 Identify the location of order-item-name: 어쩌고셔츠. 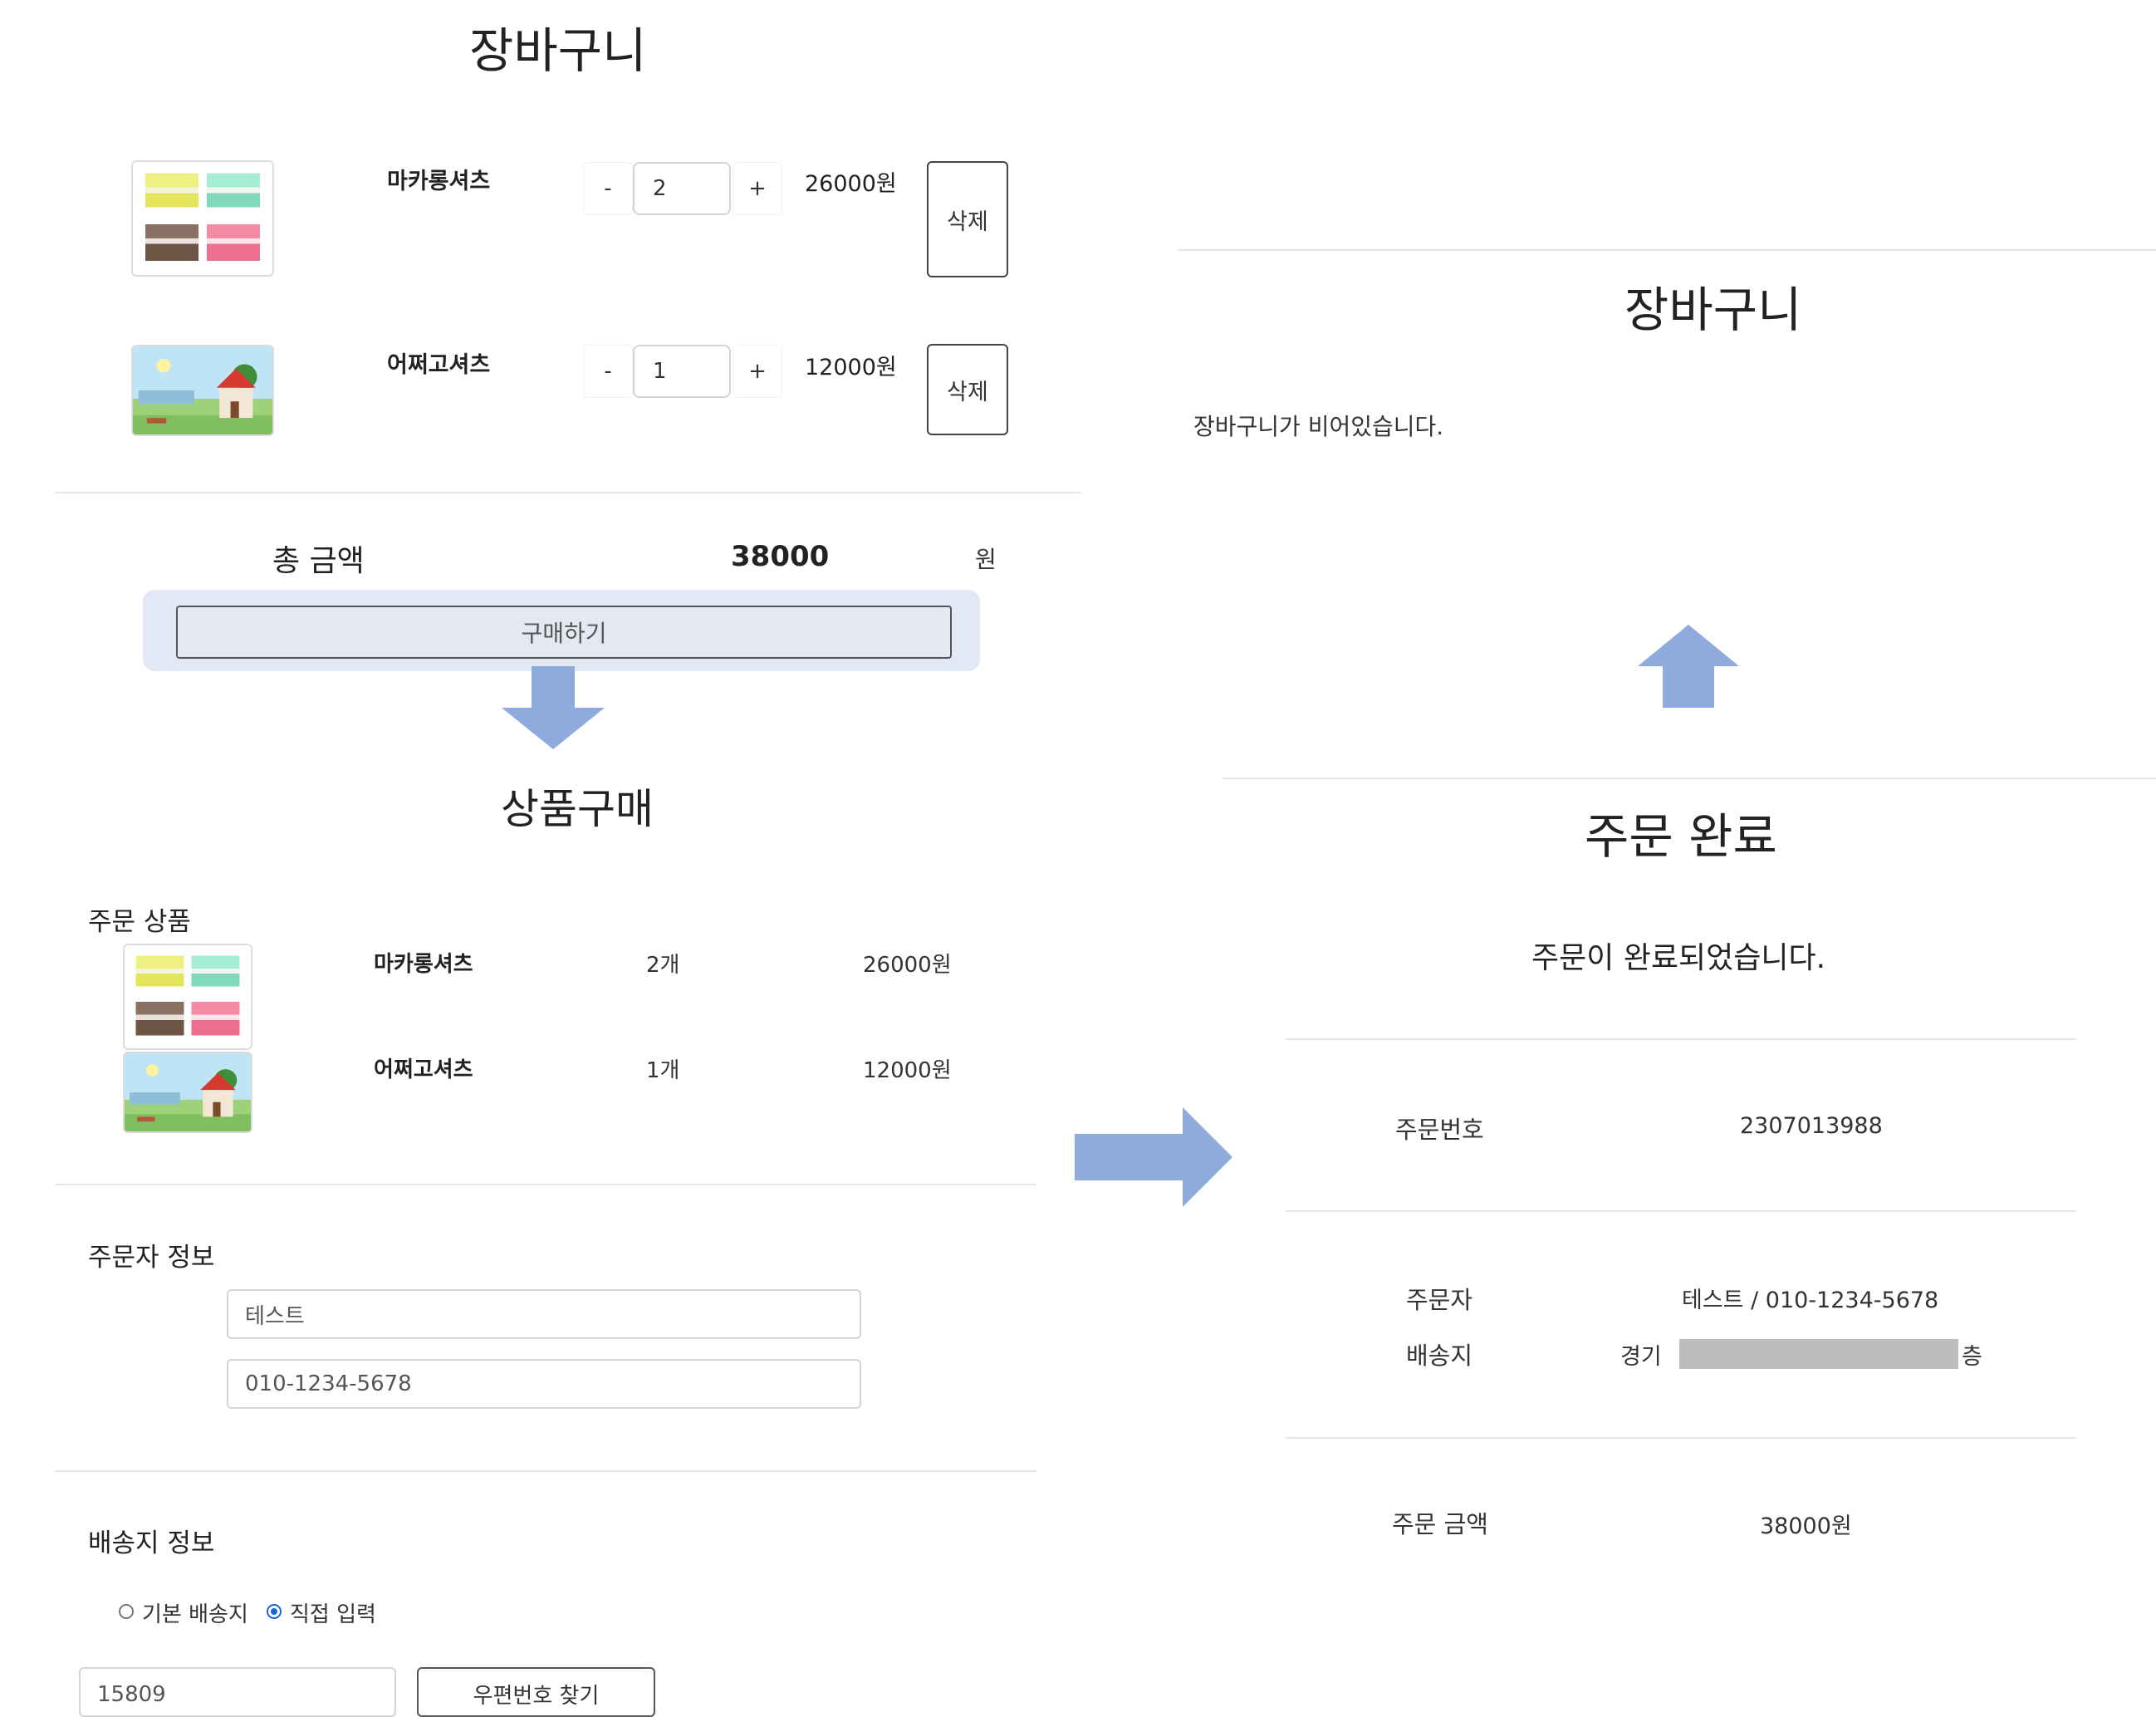
(423, 1069).